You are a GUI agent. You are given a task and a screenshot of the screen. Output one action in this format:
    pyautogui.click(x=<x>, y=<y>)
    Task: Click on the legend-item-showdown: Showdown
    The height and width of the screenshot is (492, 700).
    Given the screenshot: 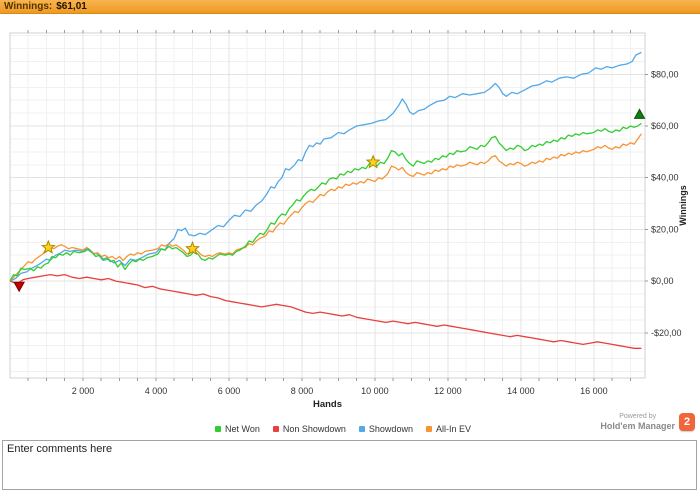 What is the action you would take?
    pyautogui.click(x=385, y=429)
    